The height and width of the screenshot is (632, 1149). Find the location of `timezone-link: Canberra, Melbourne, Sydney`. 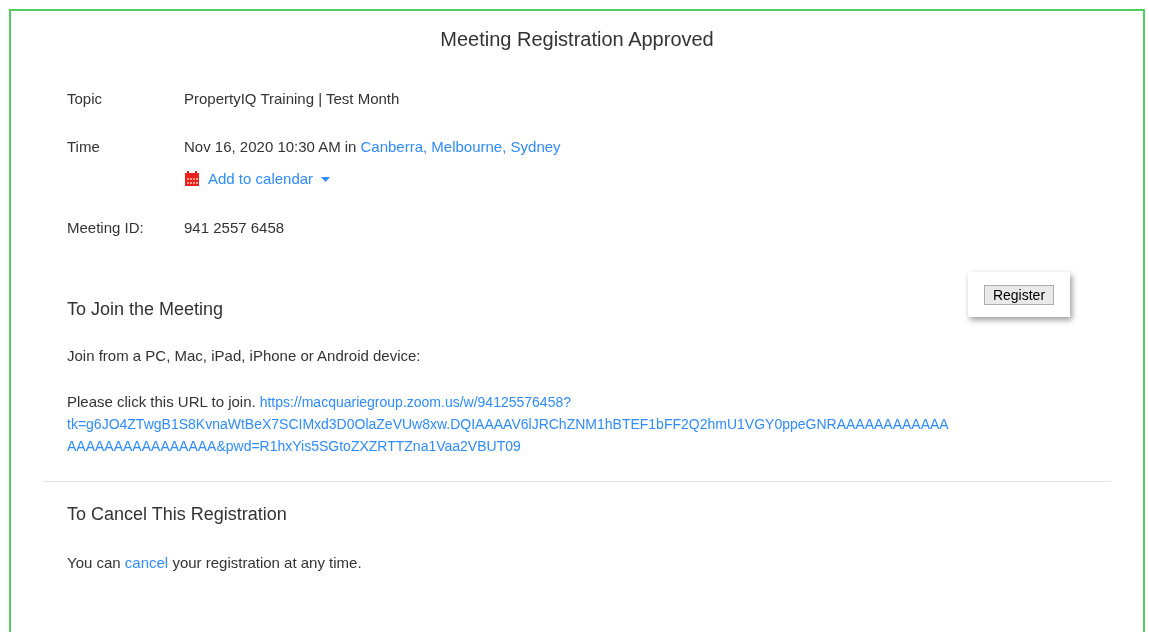

timezone-link: Canberra, Melbourne, Sydney is located at coordinates (460, 147).